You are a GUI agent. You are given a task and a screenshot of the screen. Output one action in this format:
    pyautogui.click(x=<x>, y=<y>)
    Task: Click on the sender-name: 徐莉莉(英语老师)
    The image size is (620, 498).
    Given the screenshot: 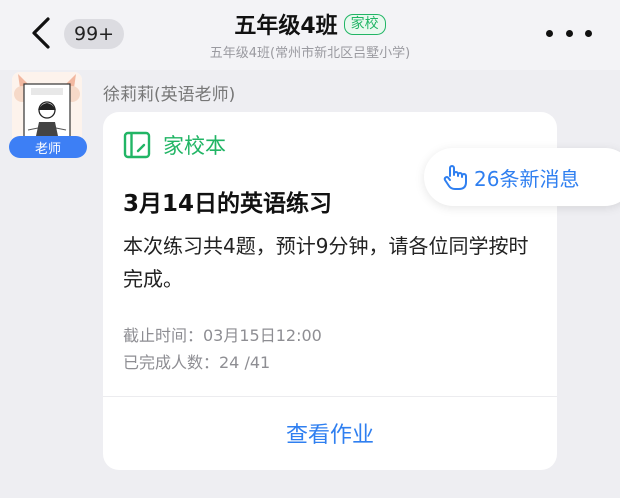 What is the action you would take?
    pyautogui.click(x=169, y=95)
    